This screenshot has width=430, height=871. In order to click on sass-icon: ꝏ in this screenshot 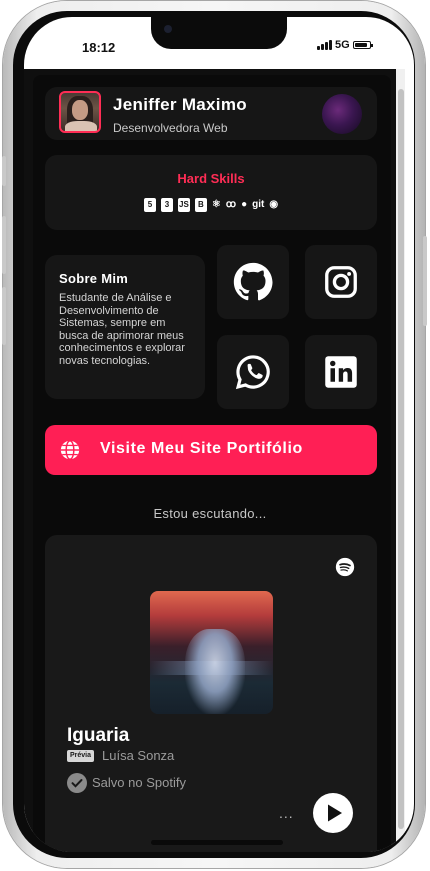, I will do `click(231, 204)`.